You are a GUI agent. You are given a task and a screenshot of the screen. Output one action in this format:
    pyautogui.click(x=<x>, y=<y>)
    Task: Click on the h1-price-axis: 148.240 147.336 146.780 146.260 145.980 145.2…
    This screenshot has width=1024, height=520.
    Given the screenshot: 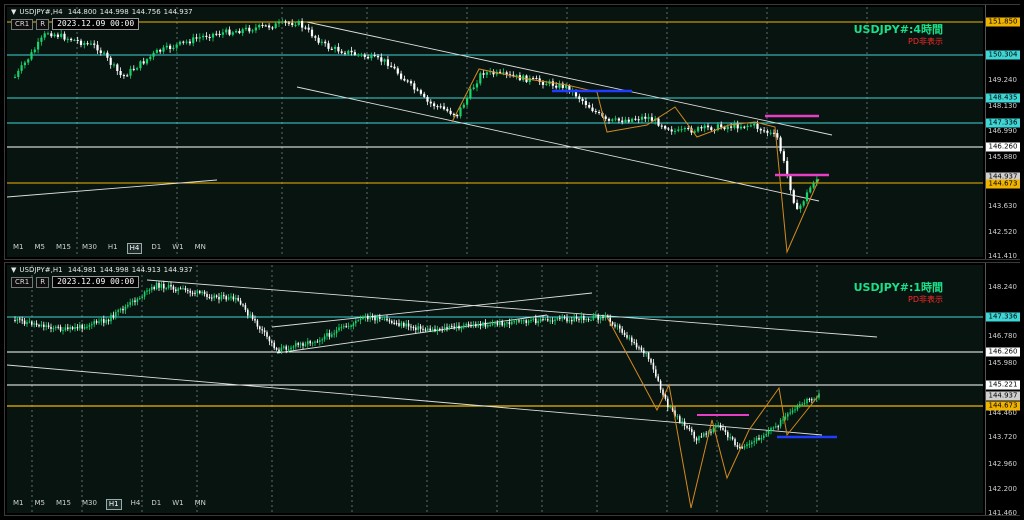 What is the action you would take?
    pyautogui.click(x=1002, y=390)
    